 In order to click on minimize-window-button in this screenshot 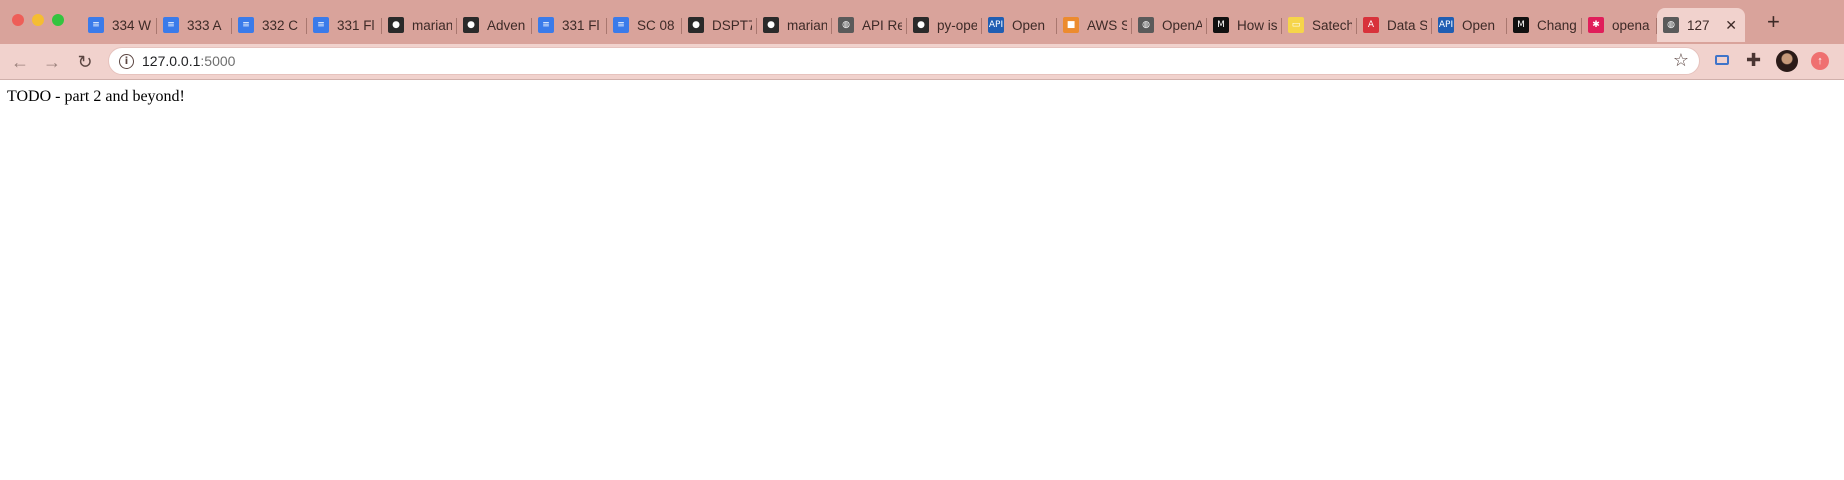, I will do `click(38, 20)`.